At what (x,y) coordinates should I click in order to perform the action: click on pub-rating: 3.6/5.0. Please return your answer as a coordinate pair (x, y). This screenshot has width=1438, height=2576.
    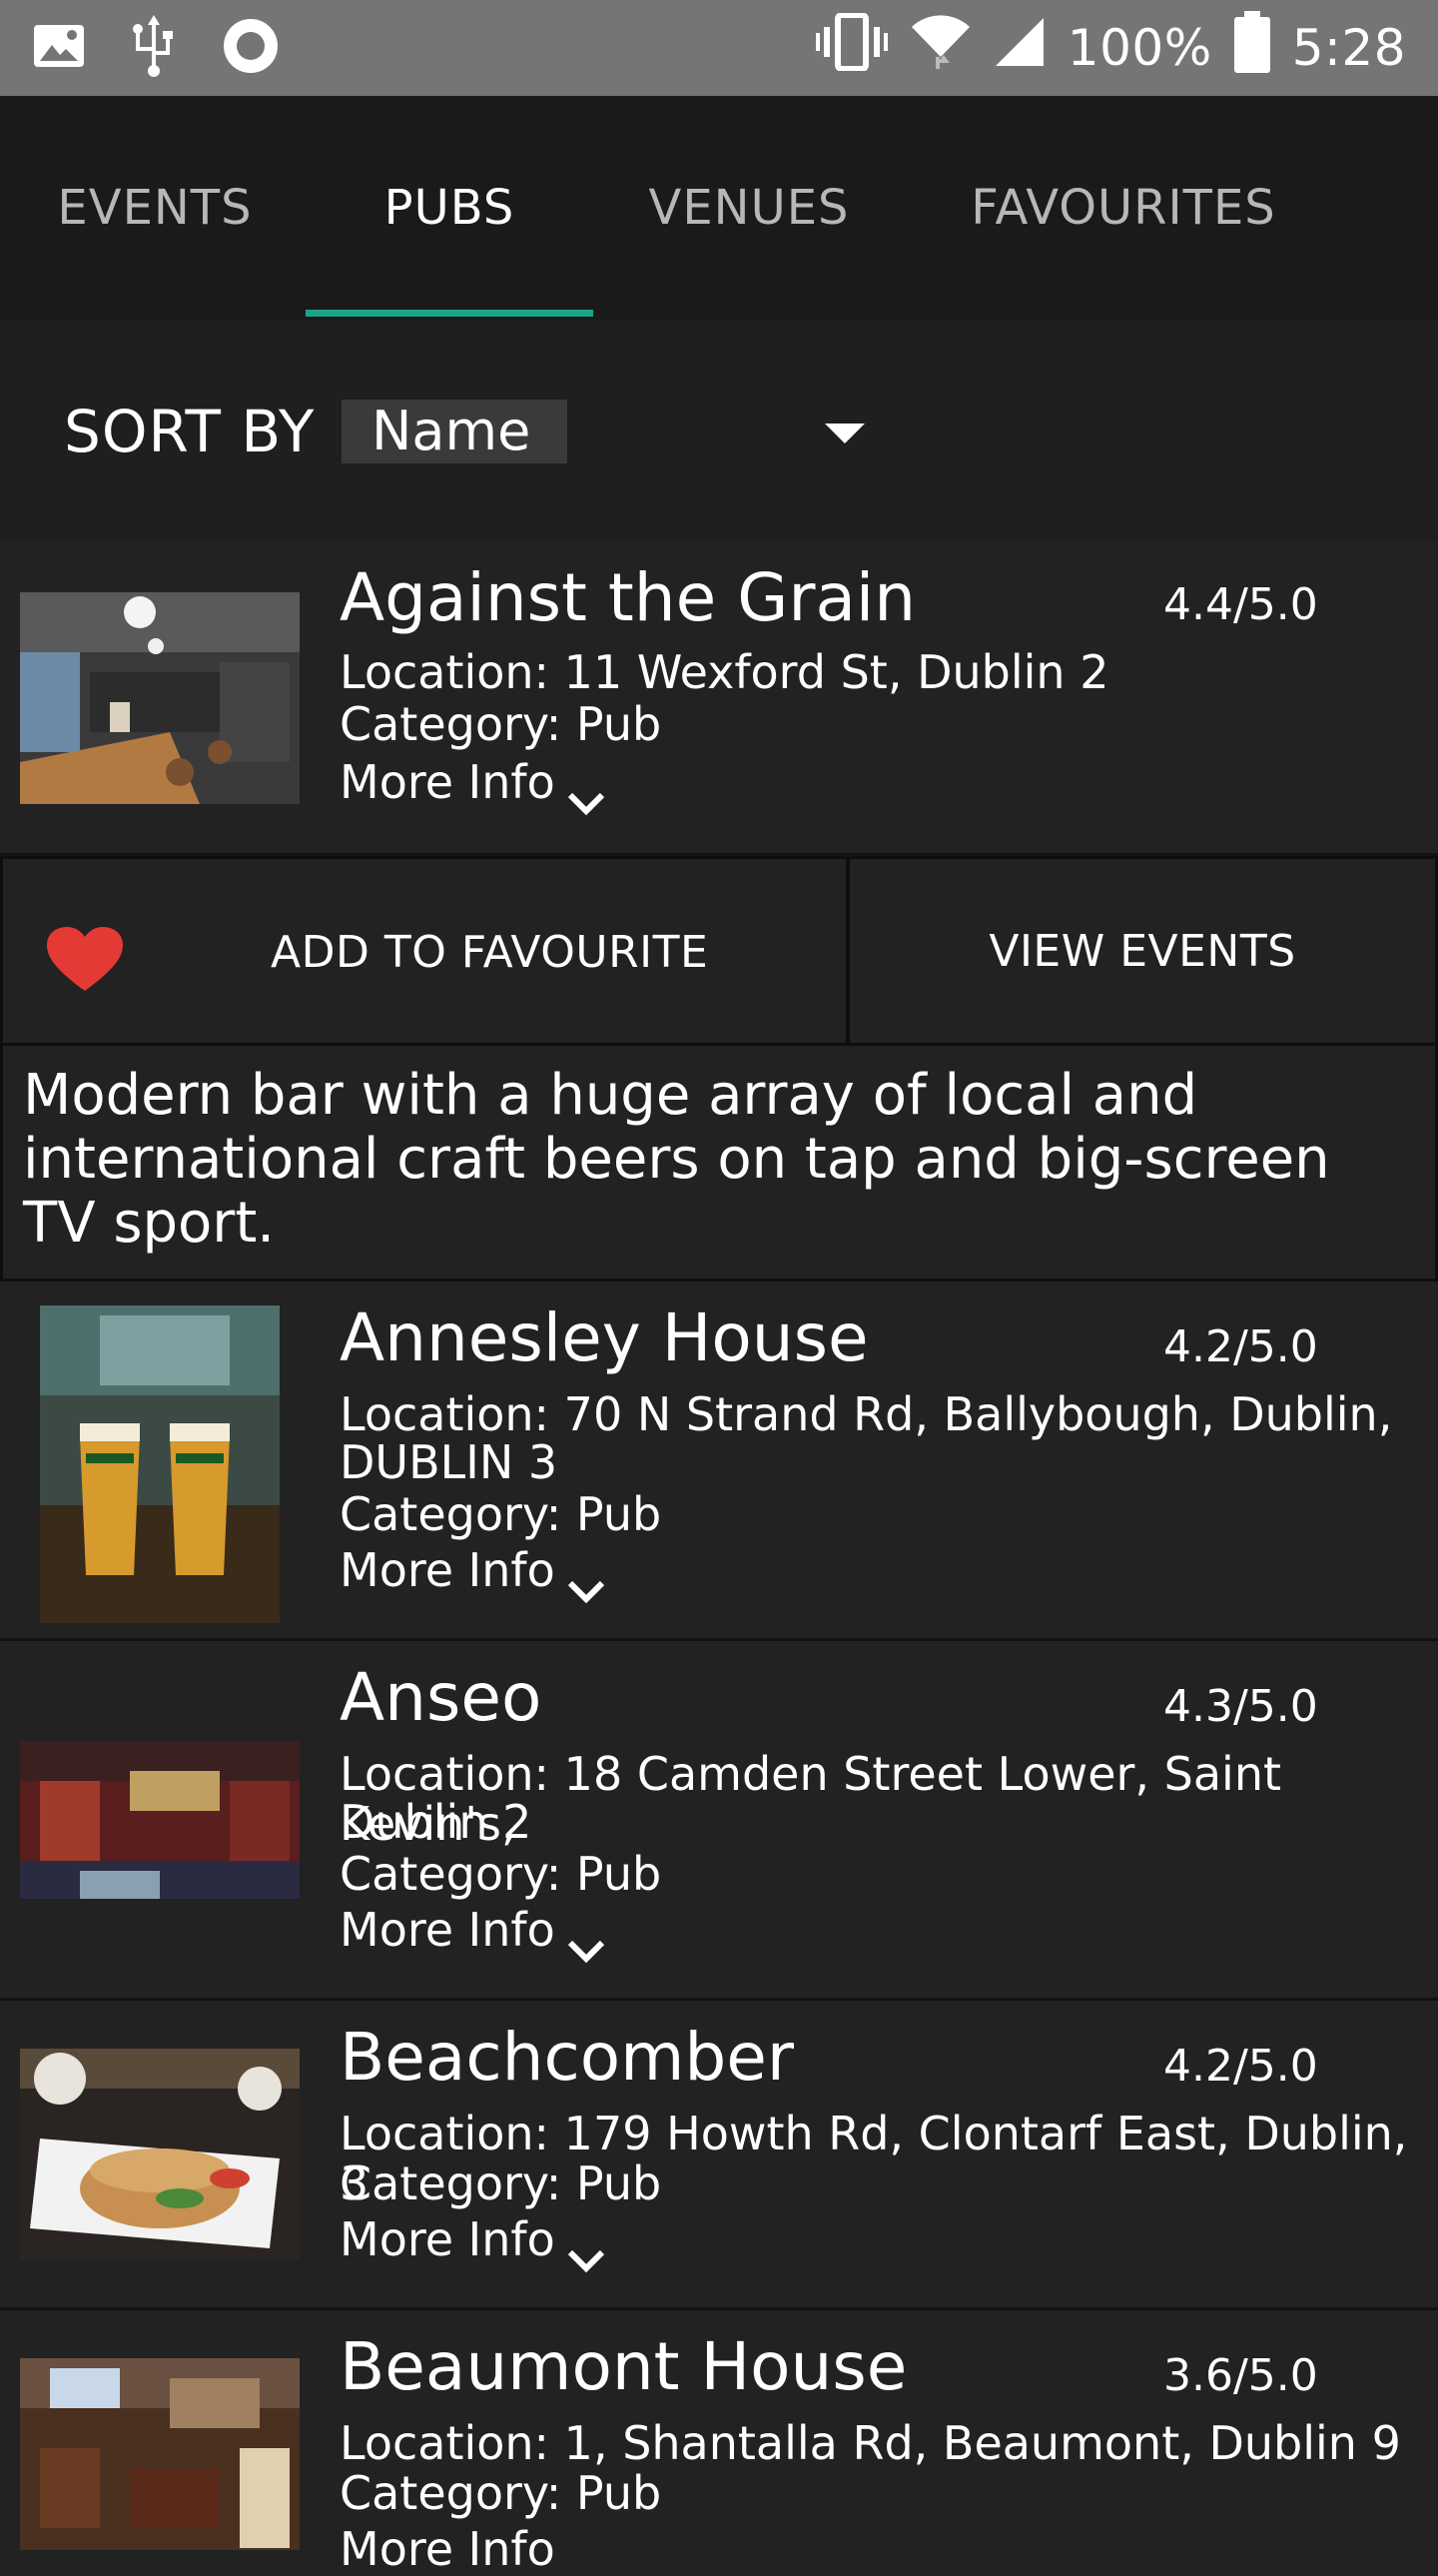
    Looking at the image, I should click on (1240, 2376).